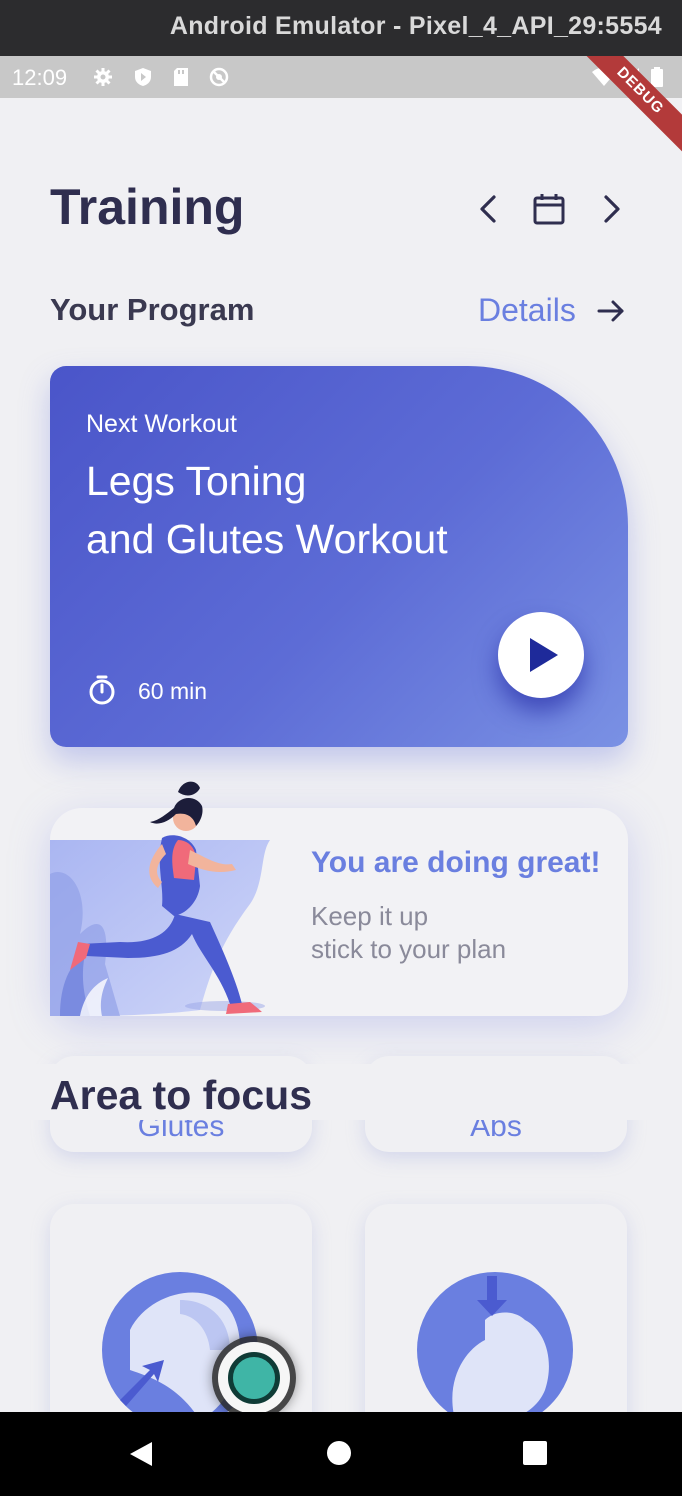  I want to click on home-icon, so click(339, 1453).